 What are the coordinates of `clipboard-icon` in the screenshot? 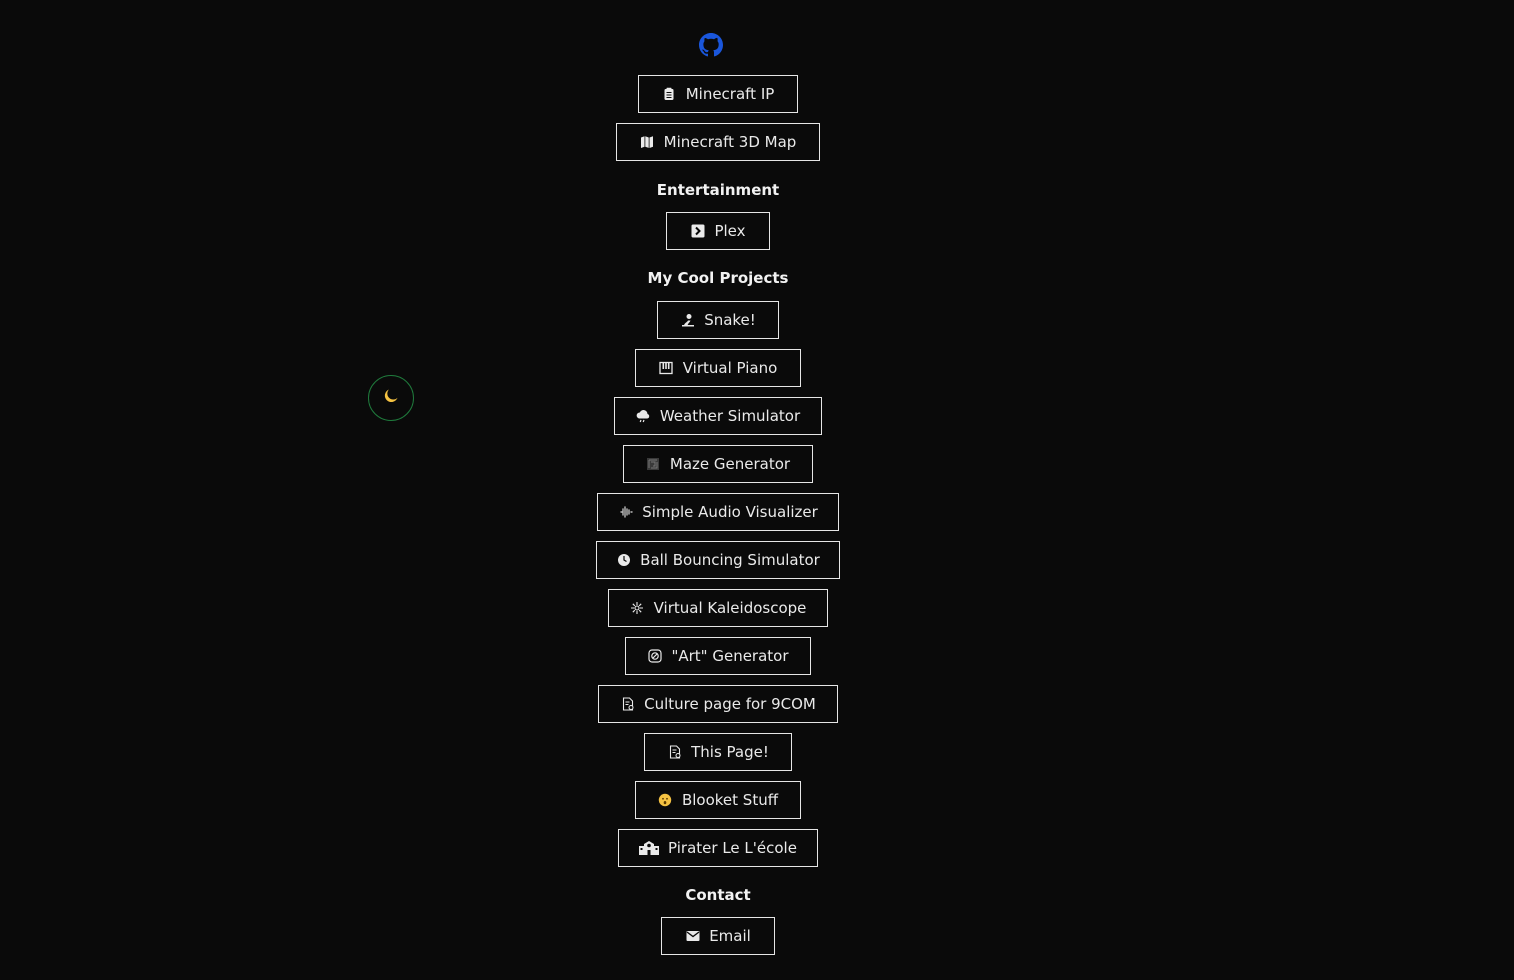 It's located at (669, 94).